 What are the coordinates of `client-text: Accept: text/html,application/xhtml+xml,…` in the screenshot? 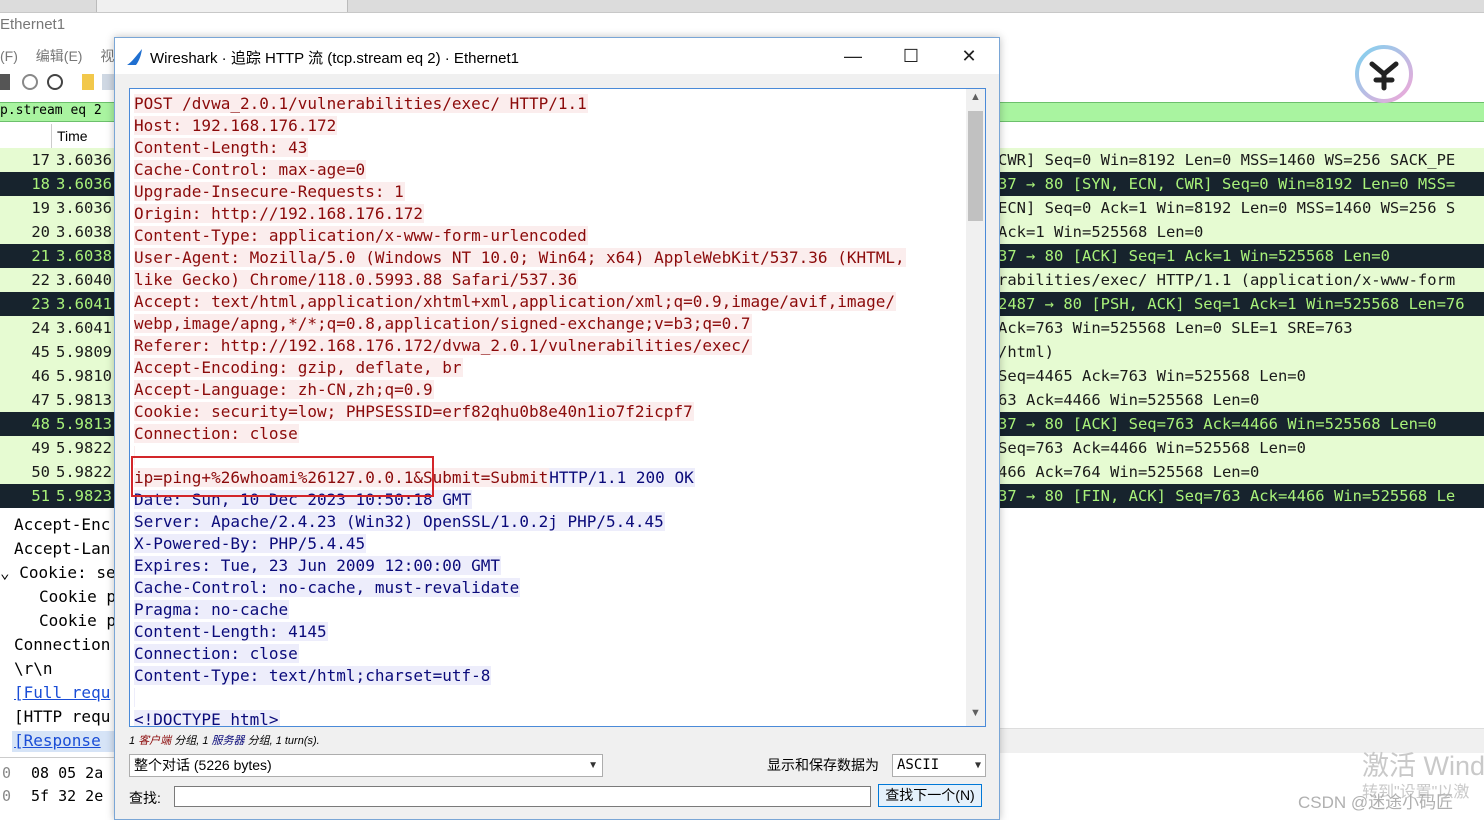 It's located at (515, 301).